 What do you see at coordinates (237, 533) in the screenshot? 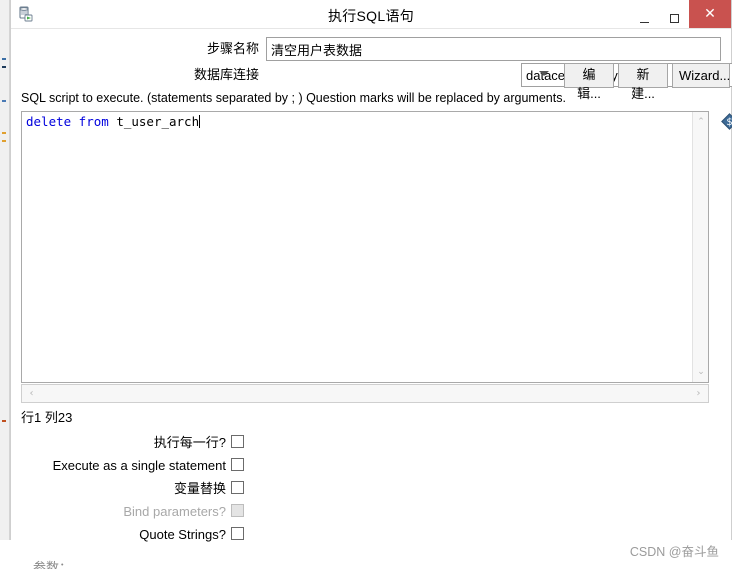
I see `option-checkbox-quote-strings` at bounding box center [237, 533].